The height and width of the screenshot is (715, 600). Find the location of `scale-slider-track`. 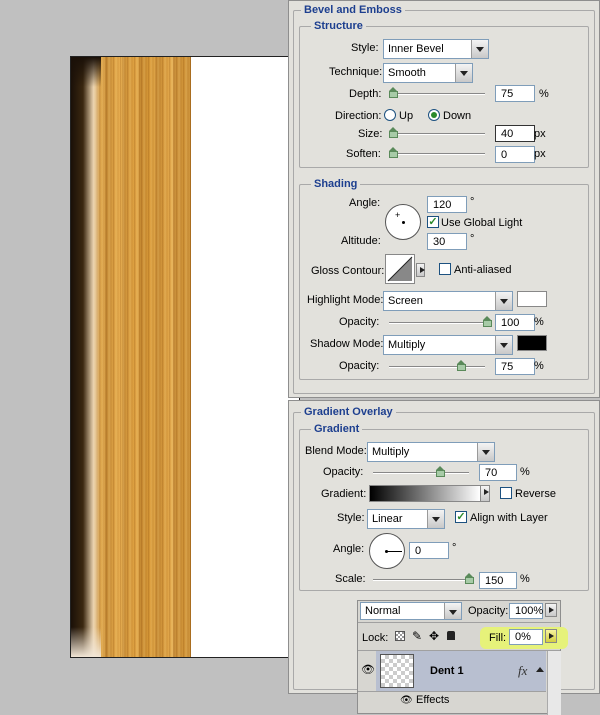

scale-slider-track is located at coordinates (421, 580).